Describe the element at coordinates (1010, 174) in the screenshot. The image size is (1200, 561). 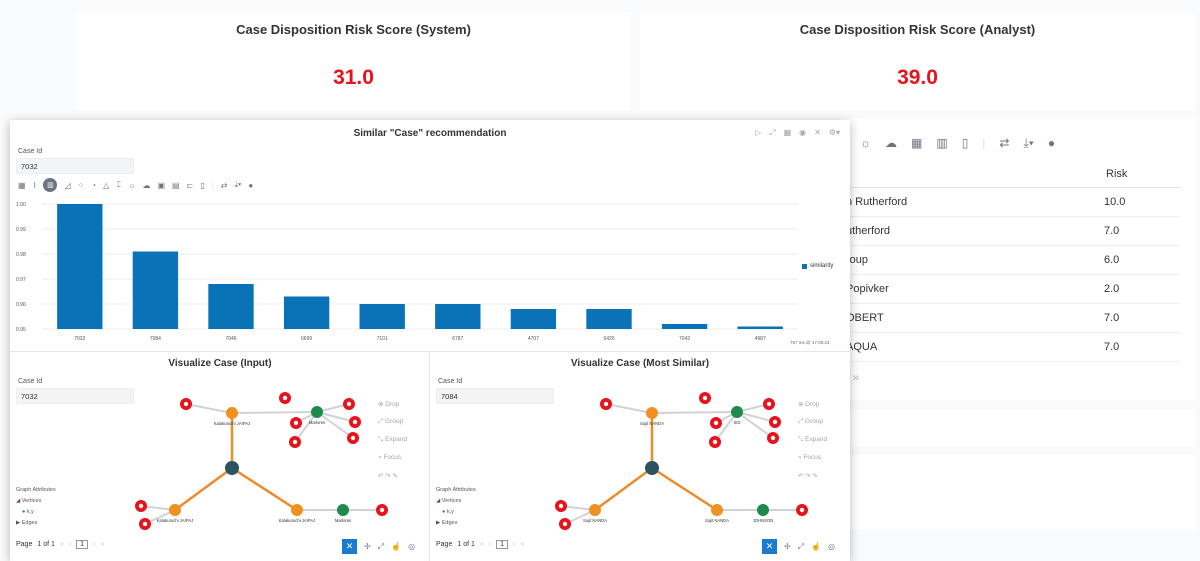
I see `risk-table-header: Risk` at that location.